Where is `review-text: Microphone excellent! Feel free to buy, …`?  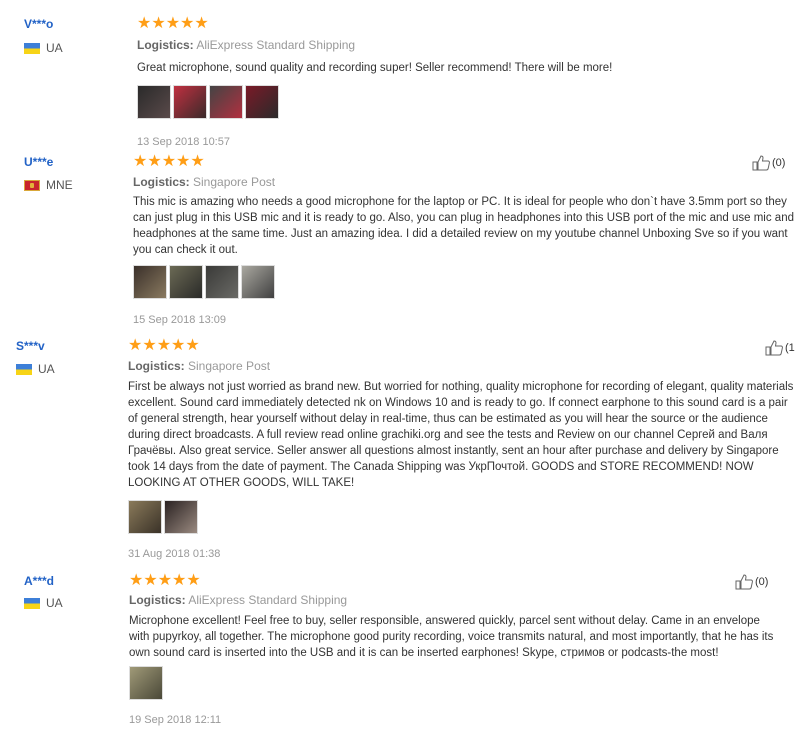 review-text: Microphone excellent! Feel free to buy, … is located at coordinates (451, 637).